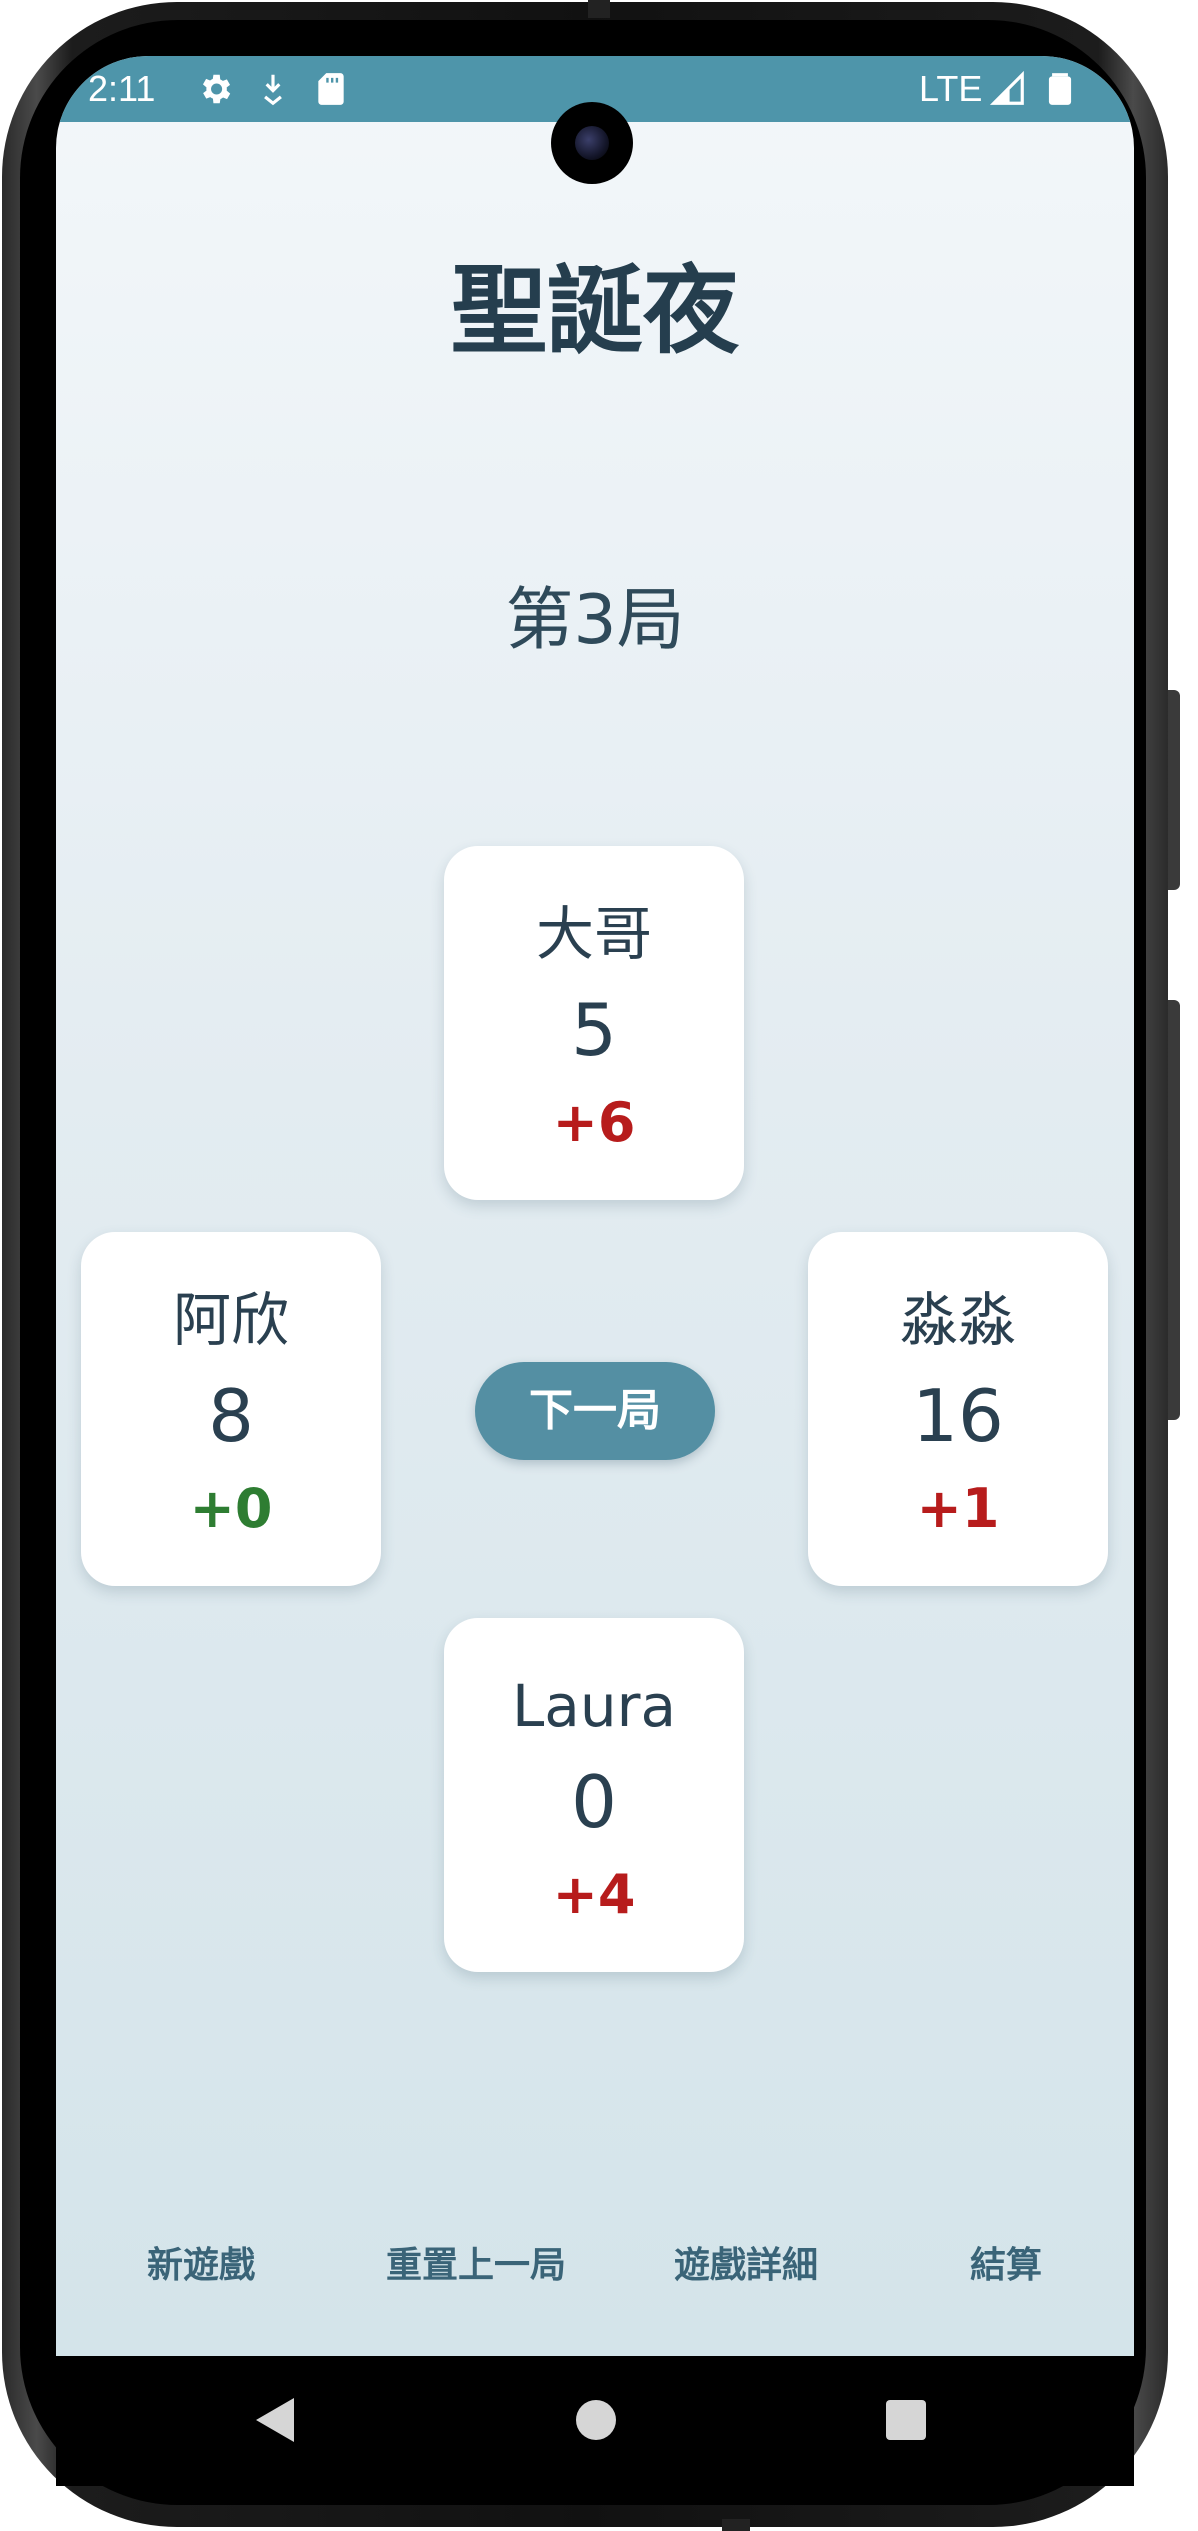 The image size is (1198, 2531). I want to click on player-card-top: 大哥 5 +6, so click(594, 1023).